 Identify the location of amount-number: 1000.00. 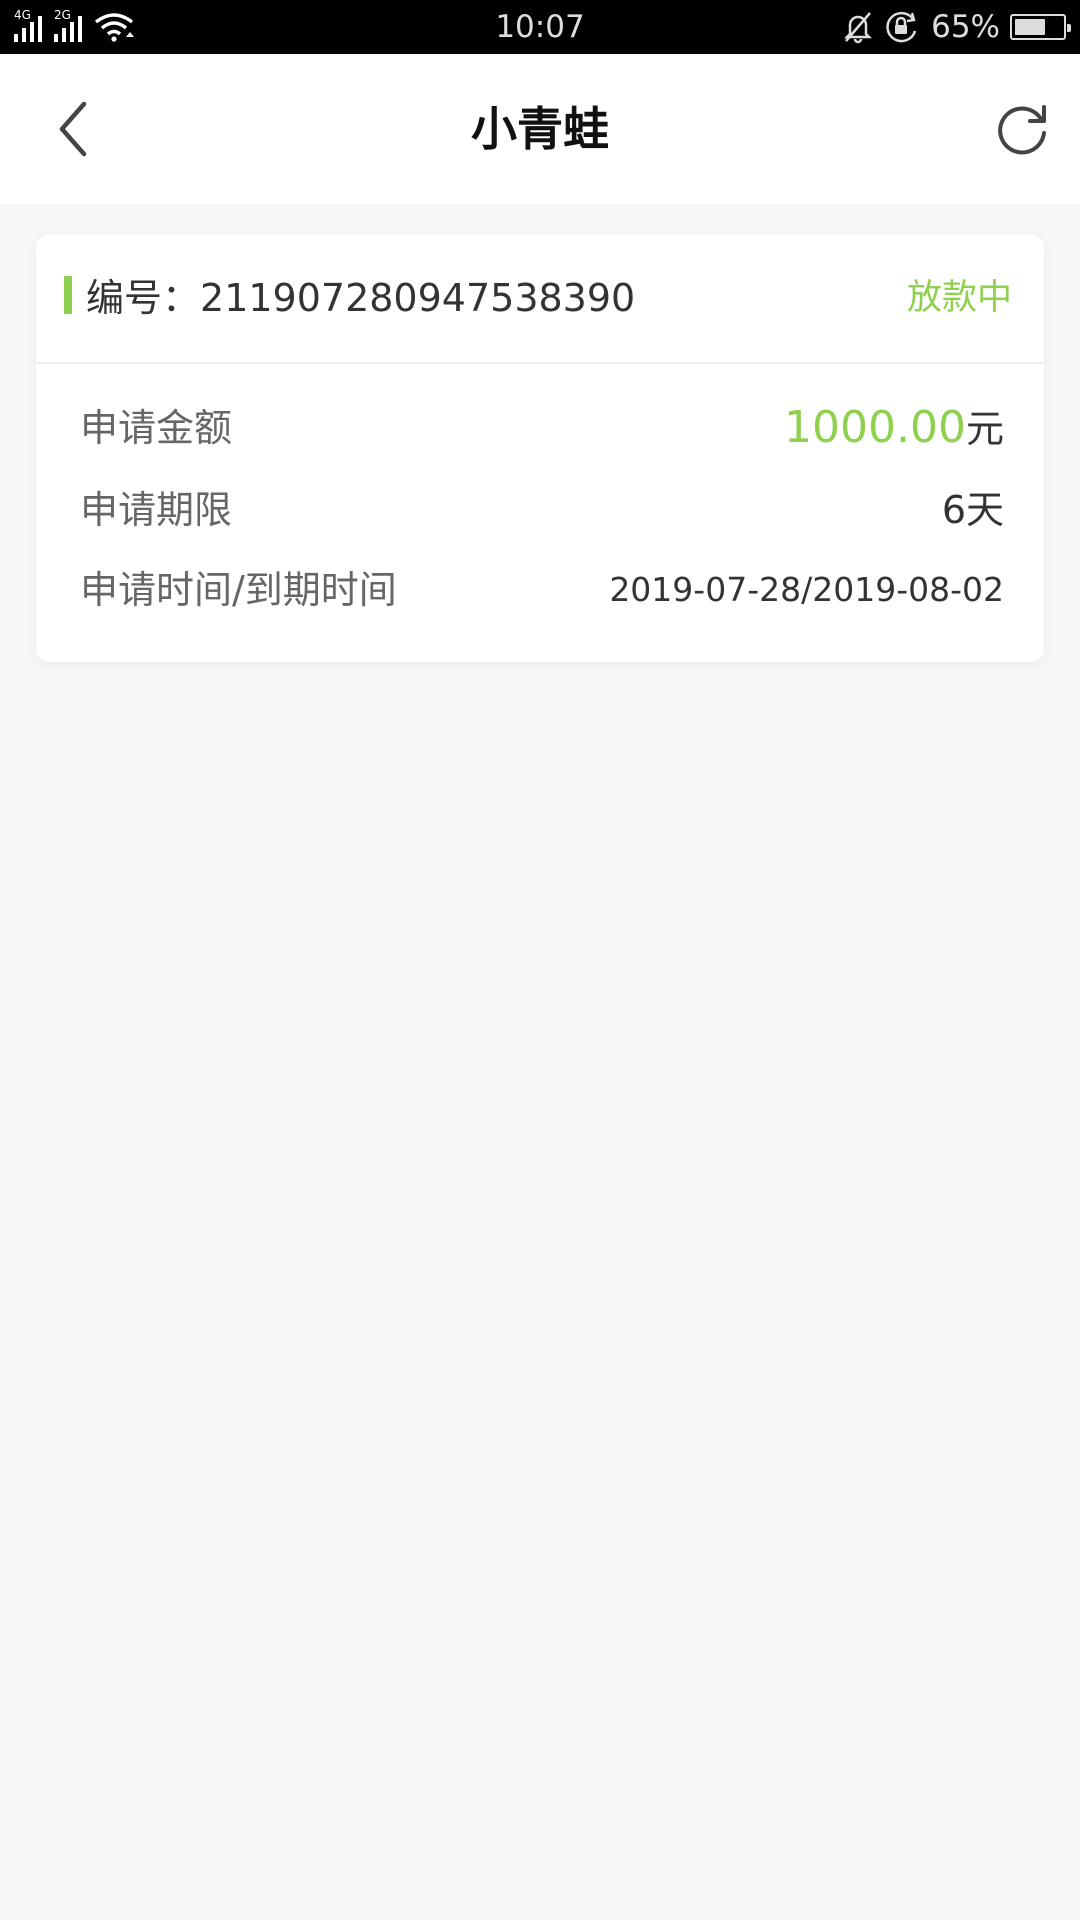
(875, 427).